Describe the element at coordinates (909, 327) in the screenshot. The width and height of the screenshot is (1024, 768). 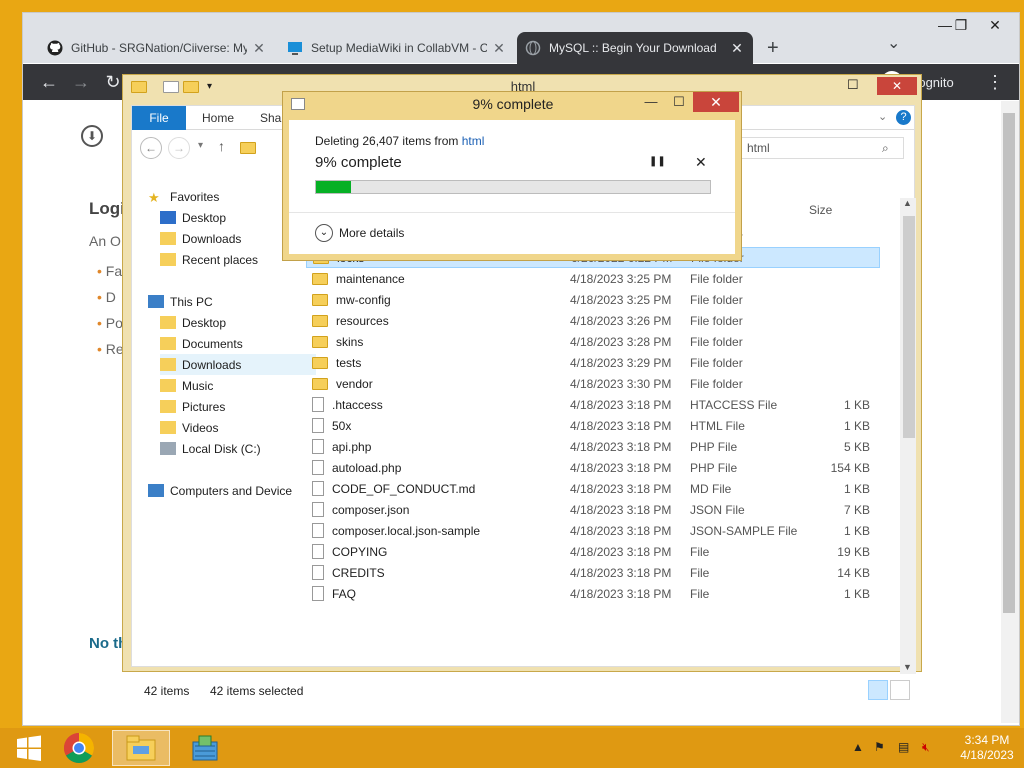
I see `file-list-scroll-thumb` at that location.